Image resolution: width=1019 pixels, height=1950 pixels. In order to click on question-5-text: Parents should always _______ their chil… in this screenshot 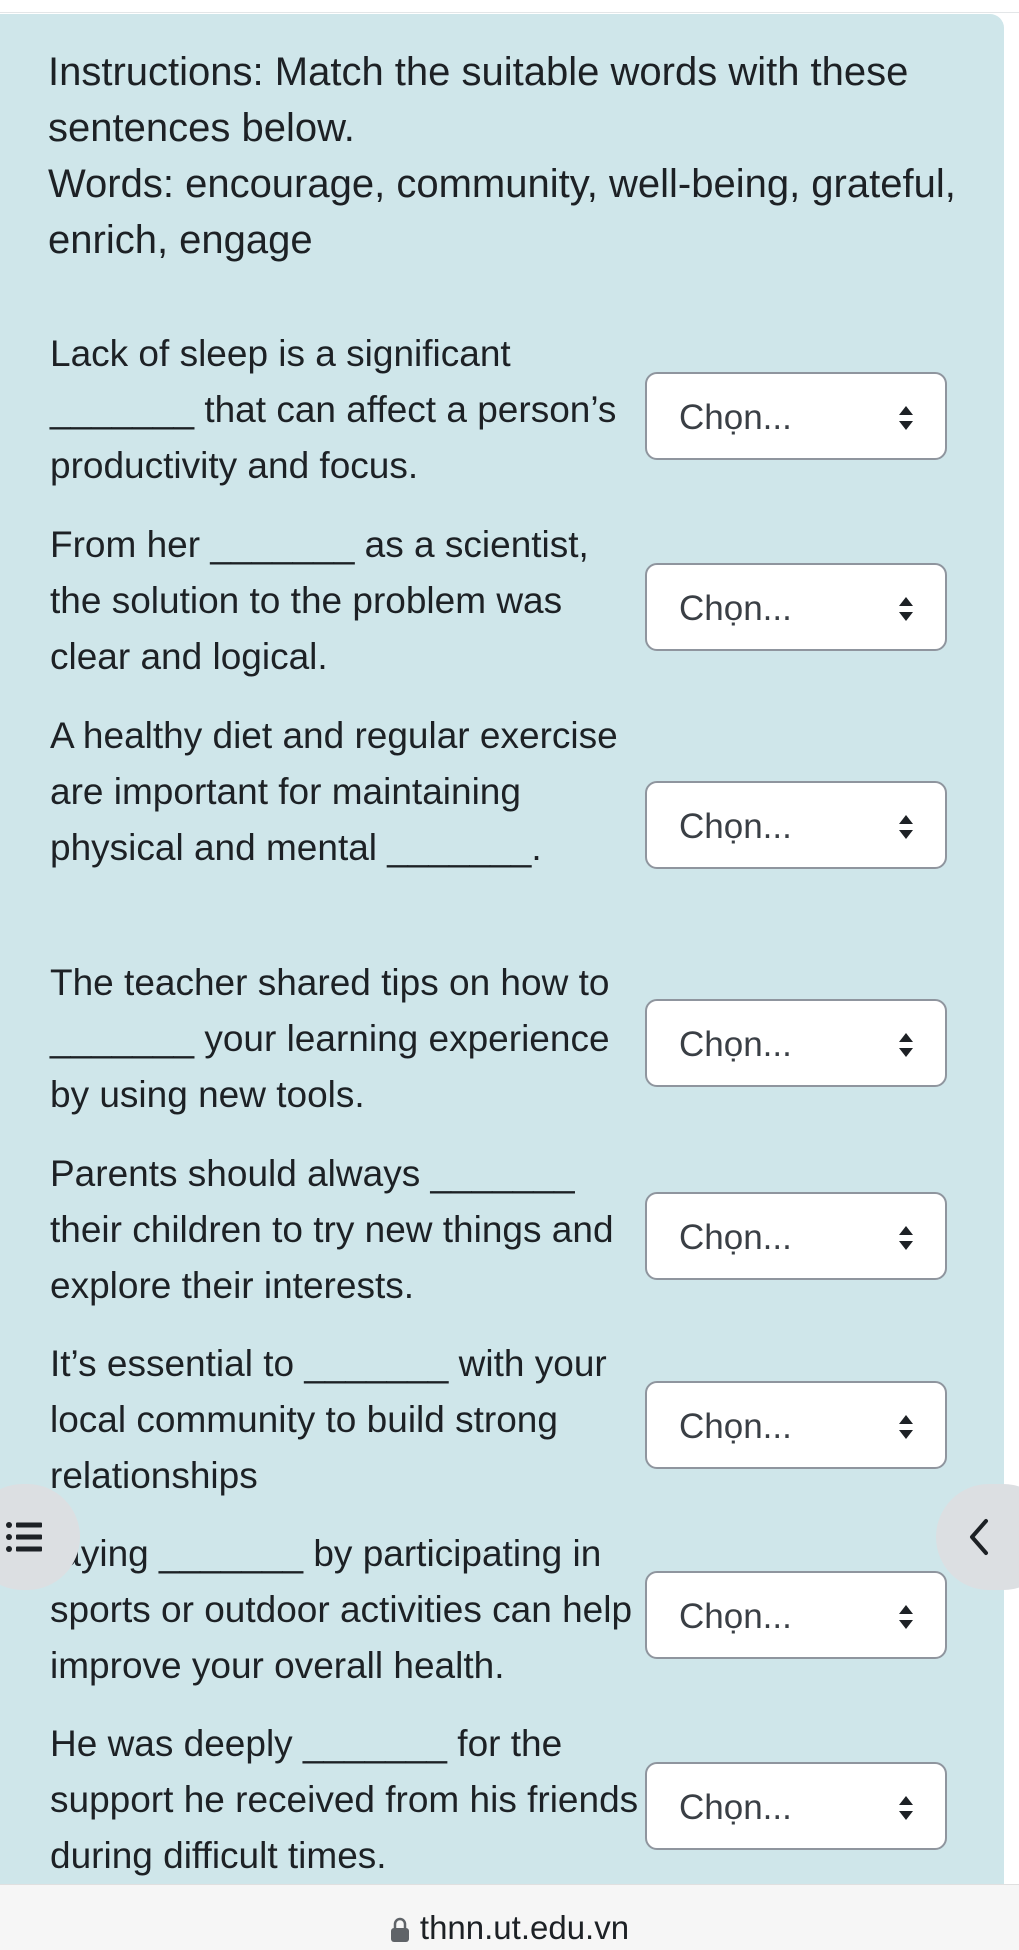, I will do `click(332, 1229)`.